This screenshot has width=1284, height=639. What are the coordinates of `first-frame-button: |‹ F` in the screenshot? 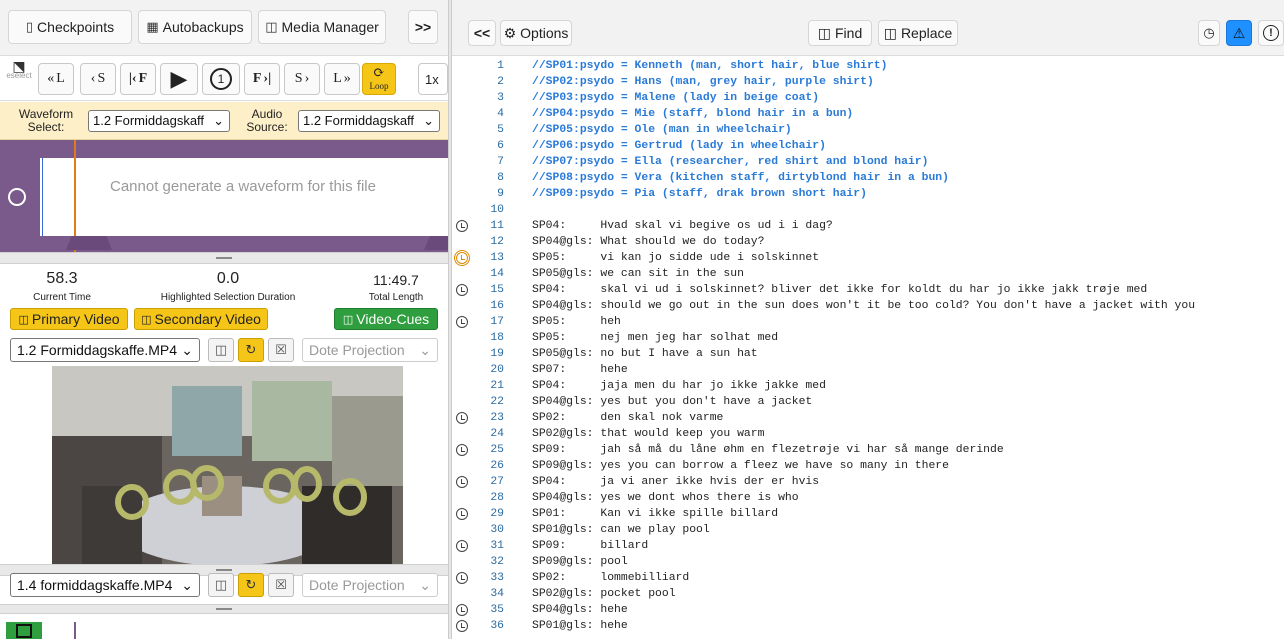 It's located at (138, 79).